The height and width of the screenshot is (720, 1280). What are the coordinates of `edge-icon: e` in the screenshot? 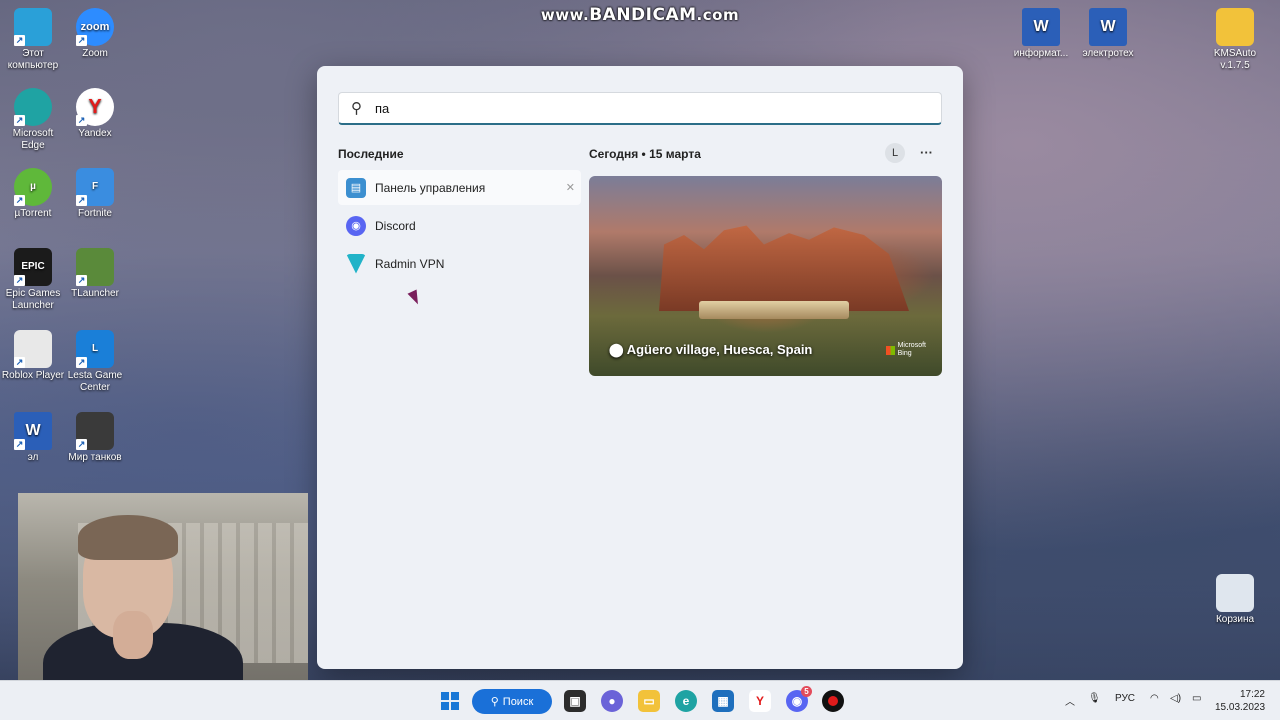 It's located at (686, 701).